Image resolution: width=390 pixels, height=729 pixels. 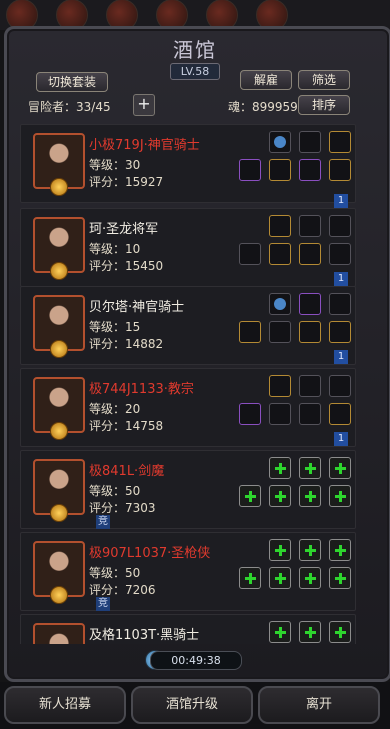 What do you see at coordinates (266, 80) in the screenshot?
I see `dismiss-button: 解雇` at bounding box center [266, 80].